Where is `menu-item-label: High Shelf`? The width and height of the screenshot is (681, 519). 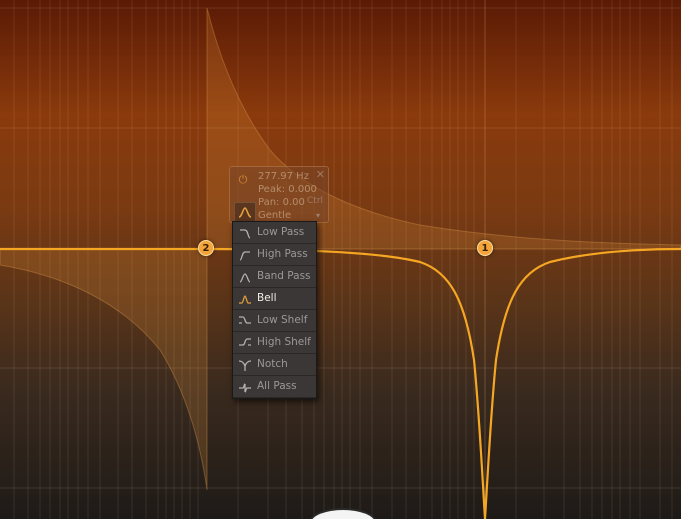
menu-item-label: High Shelf is located at coordinates (284, 342).